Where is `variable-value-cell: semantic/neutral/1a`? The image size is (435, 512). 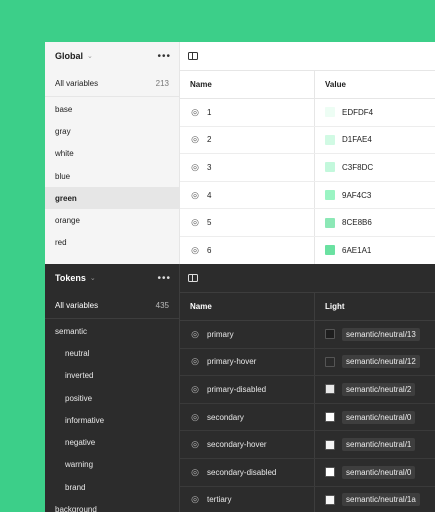
variable-value-cell: semantic/neutral/1a is located at coordinates (367, 499).